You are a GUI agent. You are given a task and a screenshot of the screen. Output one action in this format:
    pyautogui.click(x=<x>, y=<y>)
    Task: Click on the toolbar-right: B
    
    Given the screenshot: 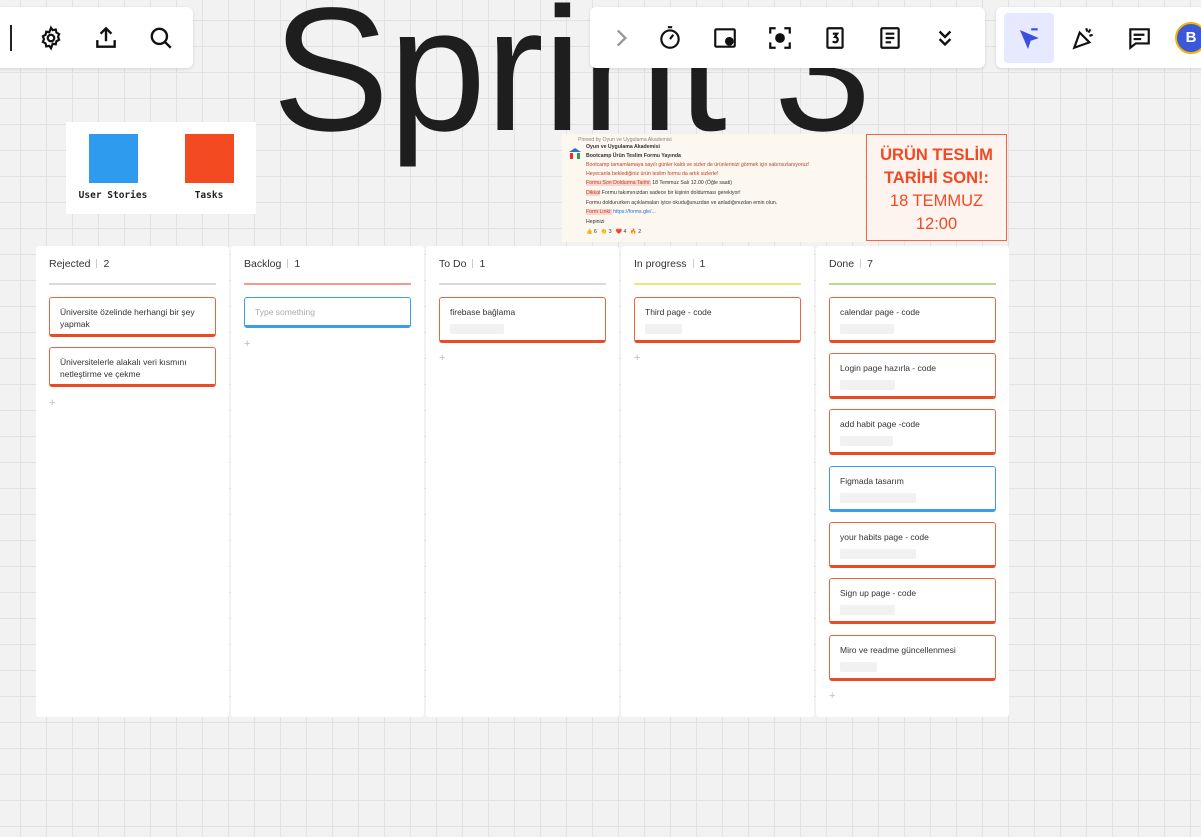 What is the action you would take?
    pyautogui.click(x=1098, y=37)
    